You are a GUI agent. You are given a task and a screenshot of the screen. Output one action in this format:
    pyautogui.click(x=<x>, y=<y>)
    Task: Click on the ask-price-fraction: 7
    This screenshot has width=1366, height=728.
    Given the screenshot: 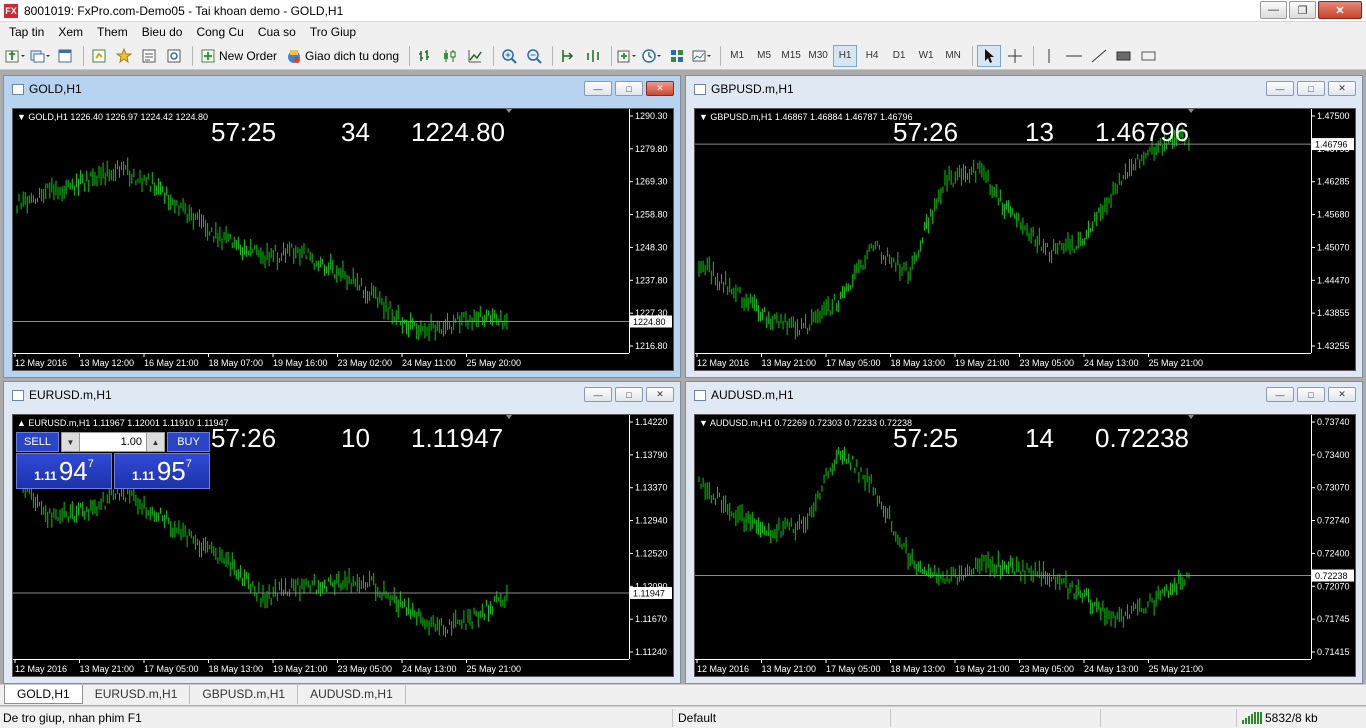 What is the action you would take?
    pyautogui.click(x=188, y=464)
    